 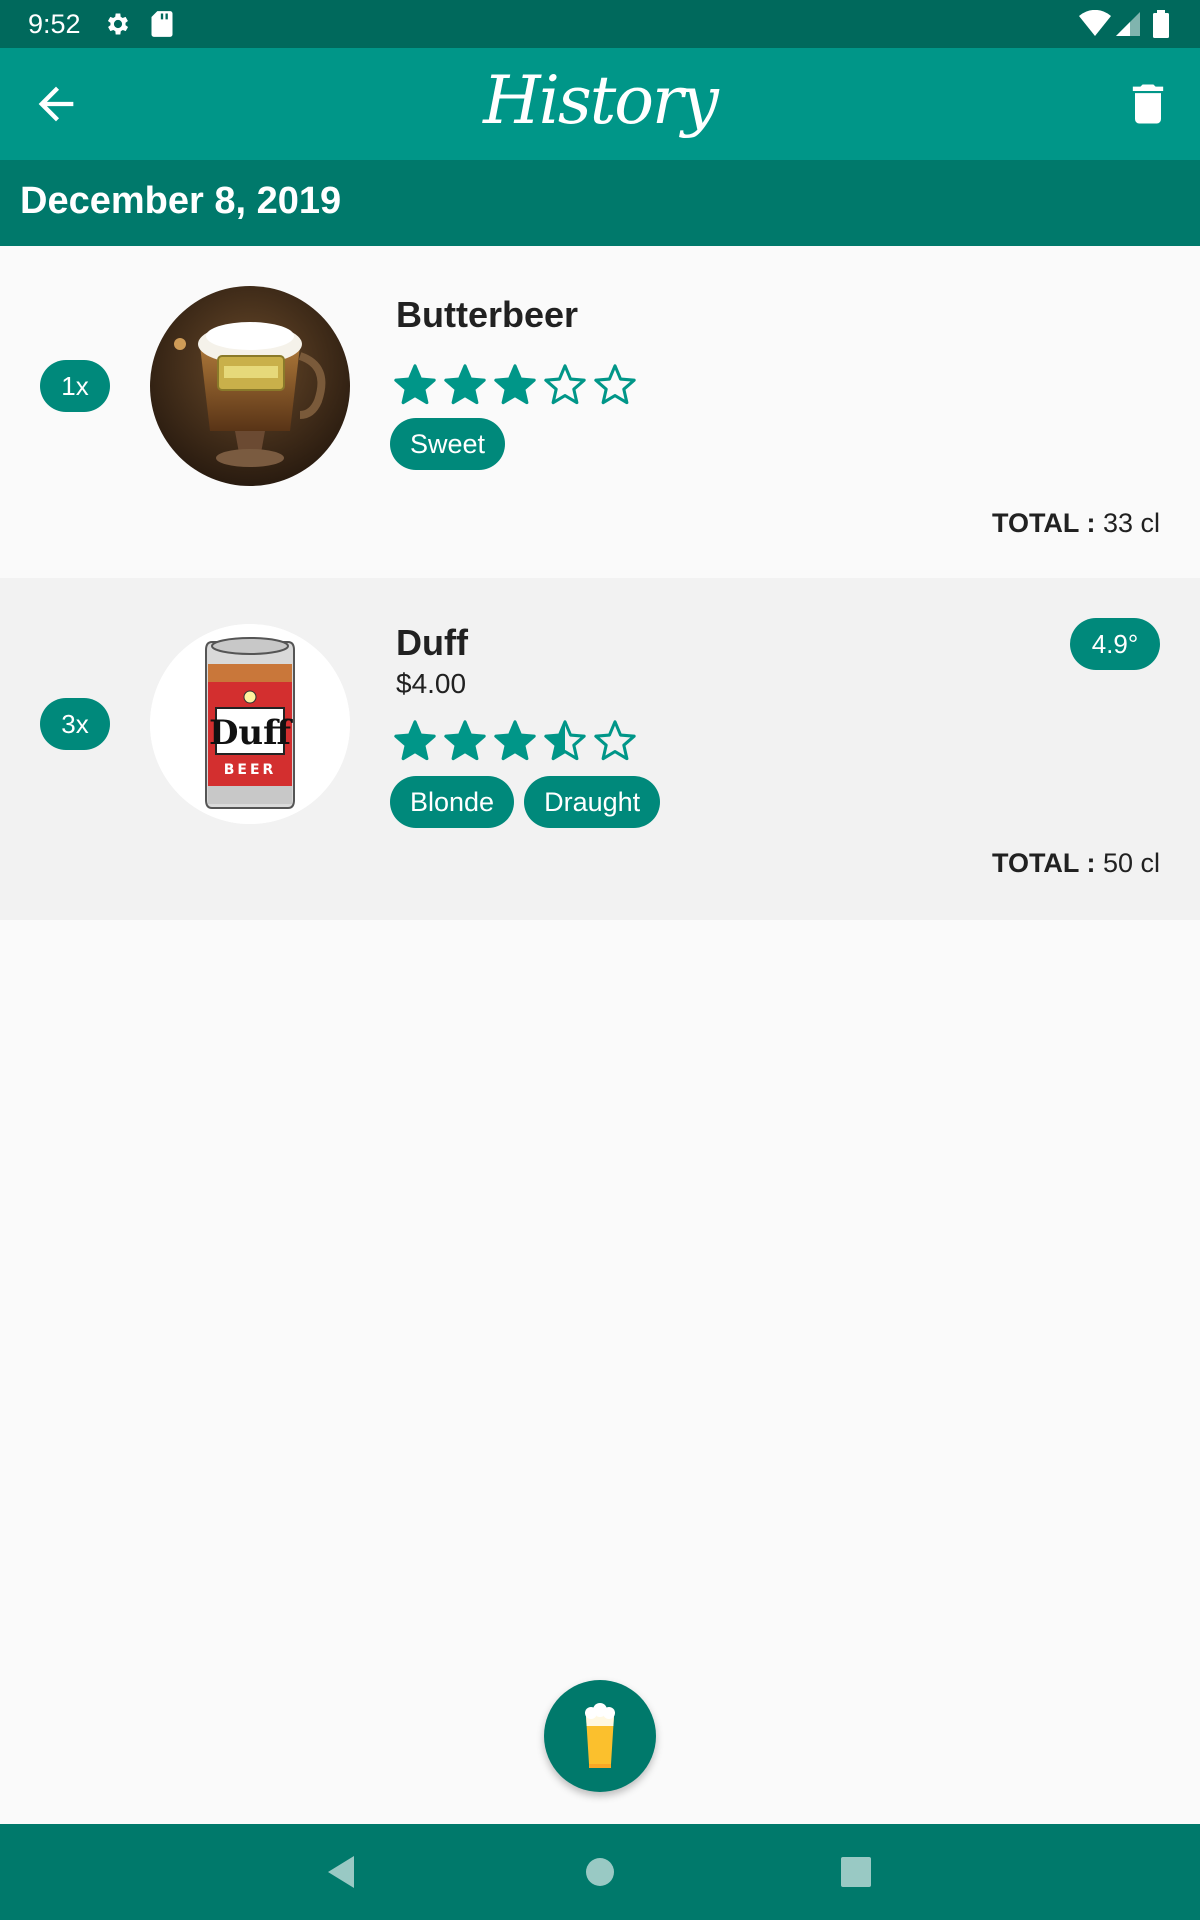 I want to click on tag-blonde: Blonde, so click(x=452, y=802).